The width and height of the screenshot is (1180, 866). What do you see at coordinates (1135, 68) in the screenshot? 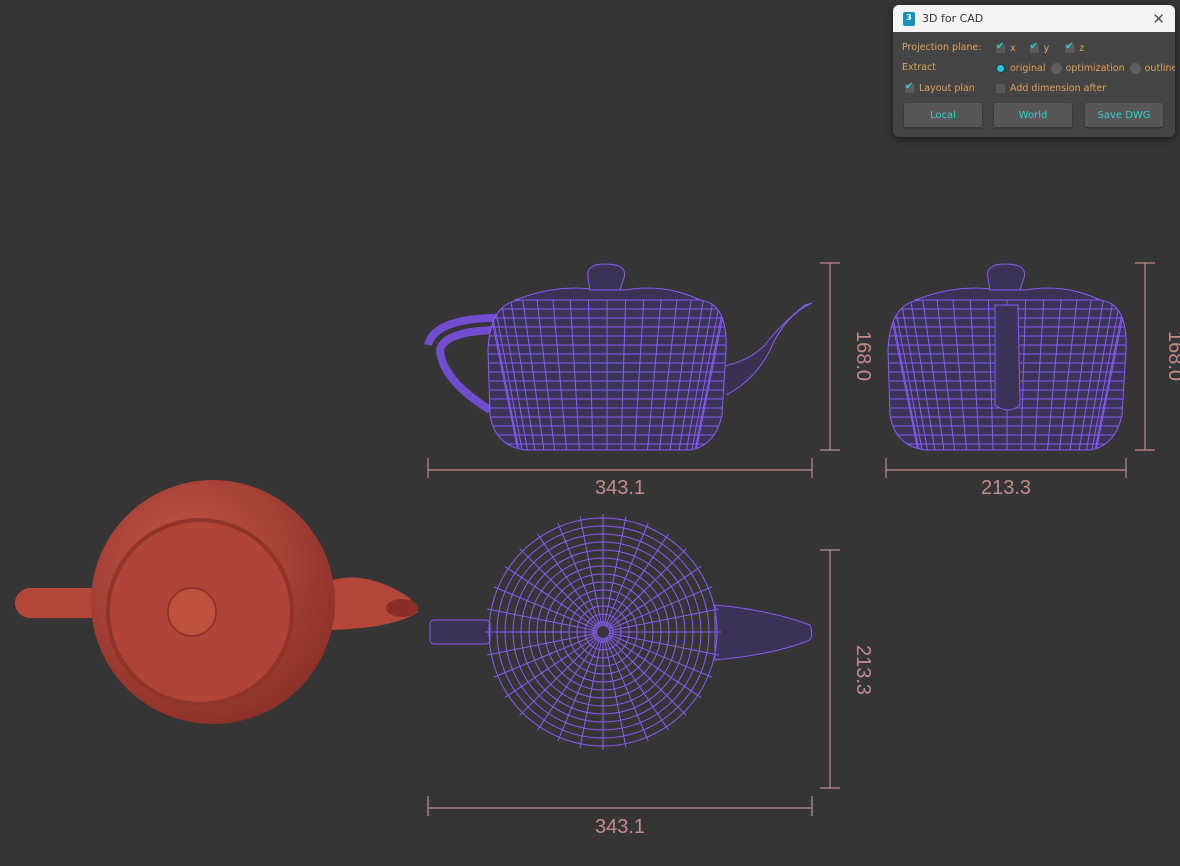
I see `radio-outline-dot` at bounding box center [1135, 68].